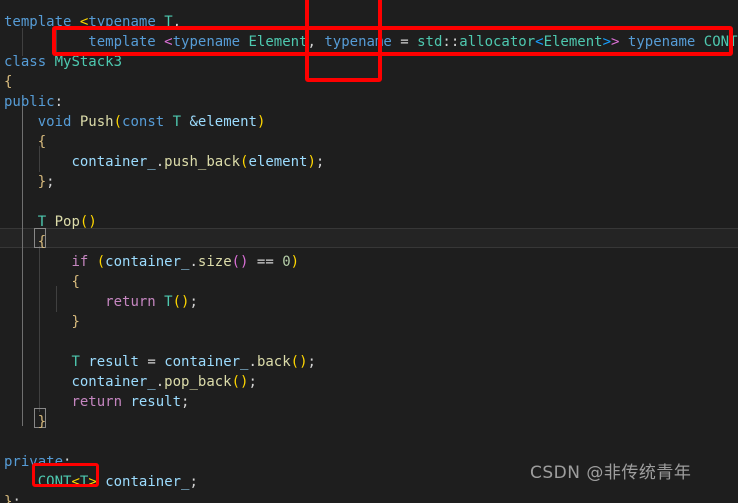 This screenshot has height=503, width=738. I want to click on code-line-15: return T();, so click(369, 302).